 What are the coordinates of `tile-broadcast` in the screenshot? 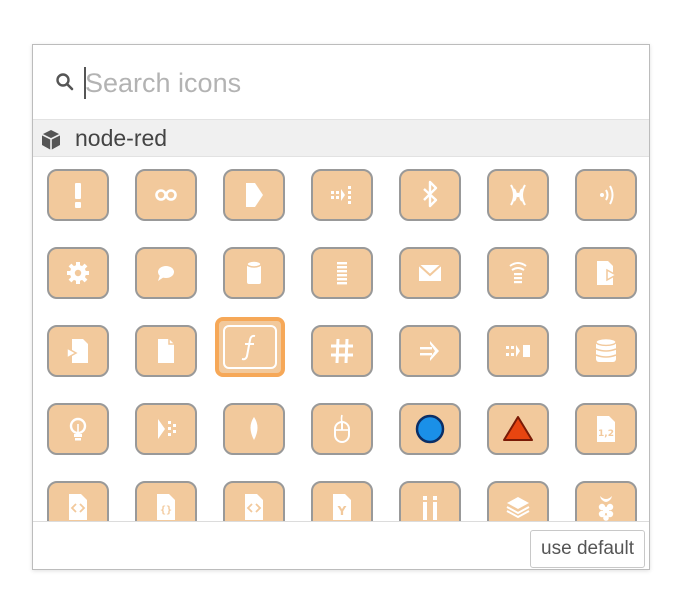 It's located at (606, 195).